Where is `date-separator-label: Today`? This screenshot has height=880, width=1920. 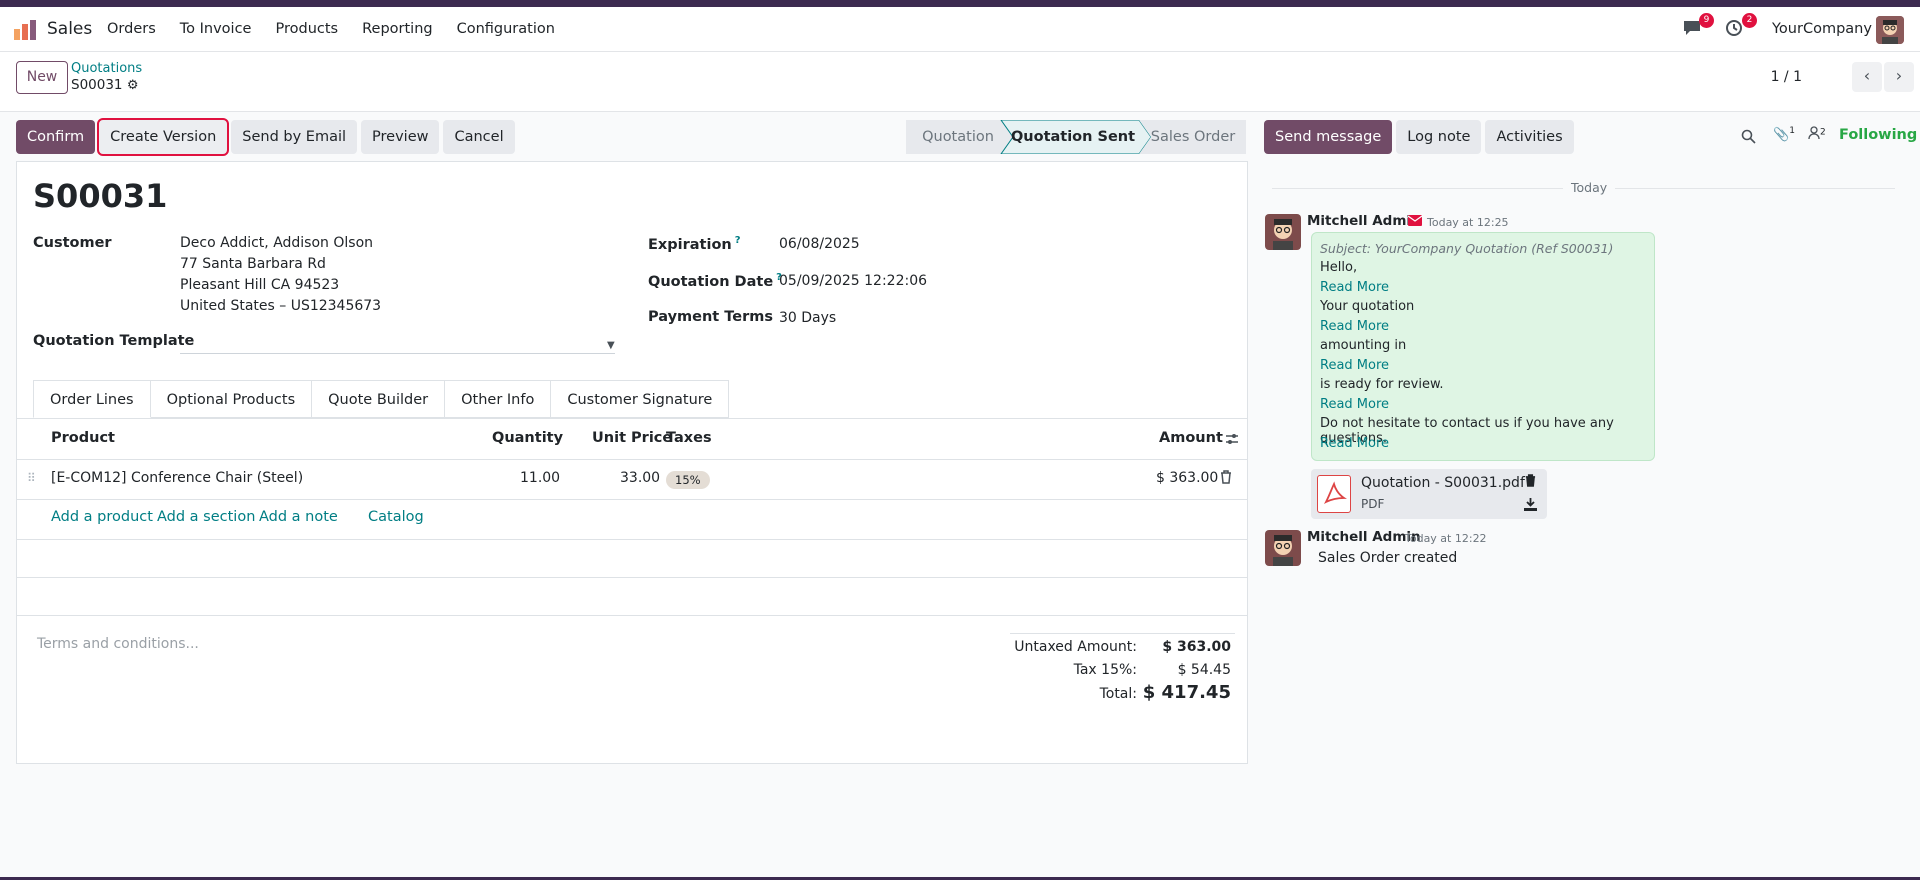
date-separator-label: Today is located at coordinates (1589, 187).